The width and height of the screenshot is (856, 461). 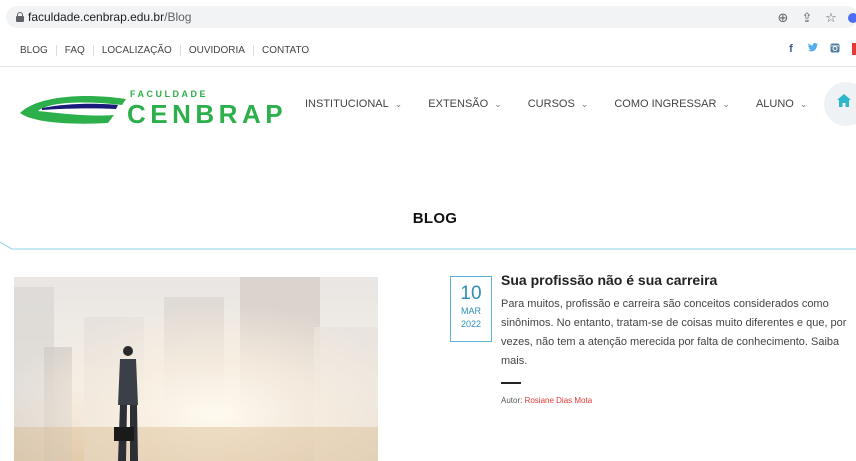 I want to click on share-icon: ⇪, so click(x=807, y=18).